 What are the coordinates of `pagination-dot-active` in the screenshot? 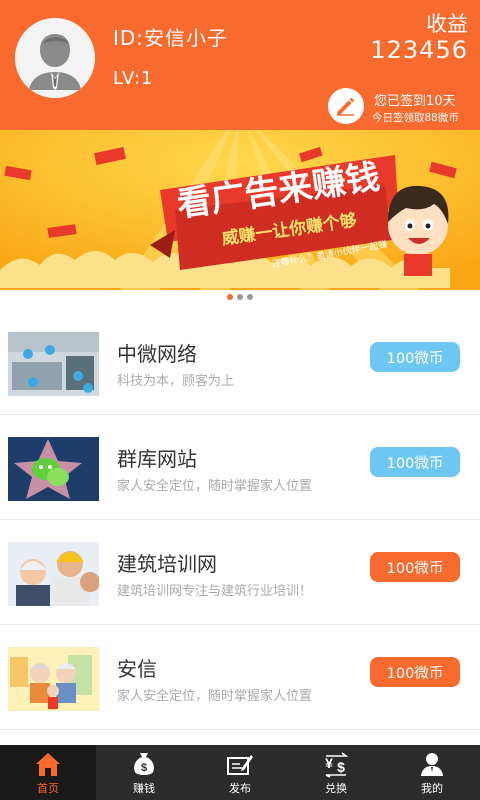 It's located at (230, 297).